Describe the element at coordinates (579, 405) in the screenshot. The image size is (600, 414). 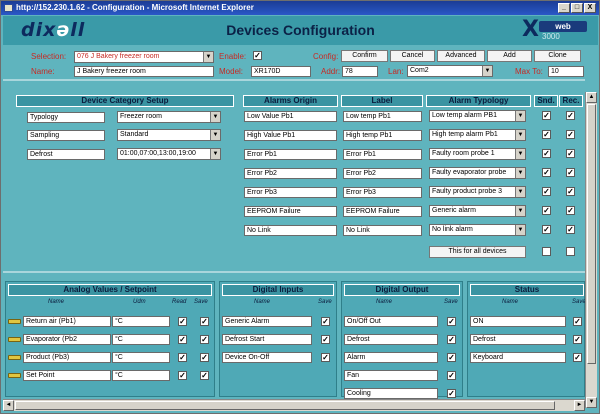
I see `scroll-right-arrow-icon: ►` at that location.